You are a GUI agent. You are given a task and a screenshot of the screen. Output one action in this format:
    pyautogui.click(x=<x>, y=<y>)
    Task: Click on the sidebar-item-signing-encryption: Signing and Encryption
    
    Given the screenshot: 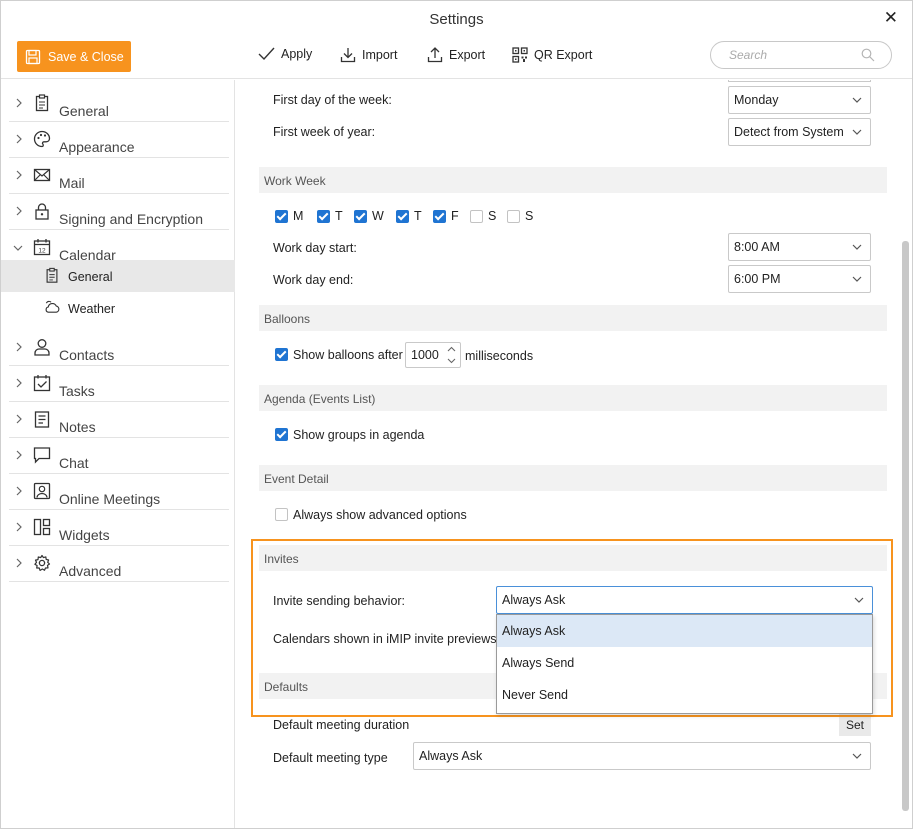 What is the action you would take?
    pyautogui.click(x=118, y=212)
    